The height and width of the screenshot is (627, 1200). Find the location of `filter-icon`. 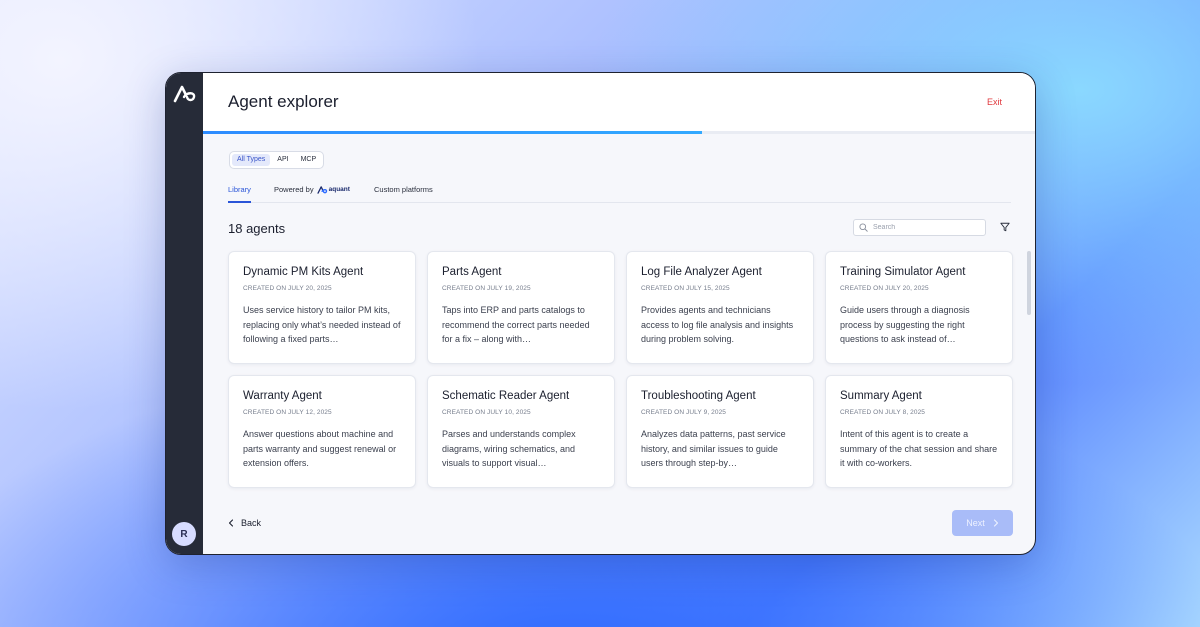

filter-icon is located at coordinates (1005, 227).